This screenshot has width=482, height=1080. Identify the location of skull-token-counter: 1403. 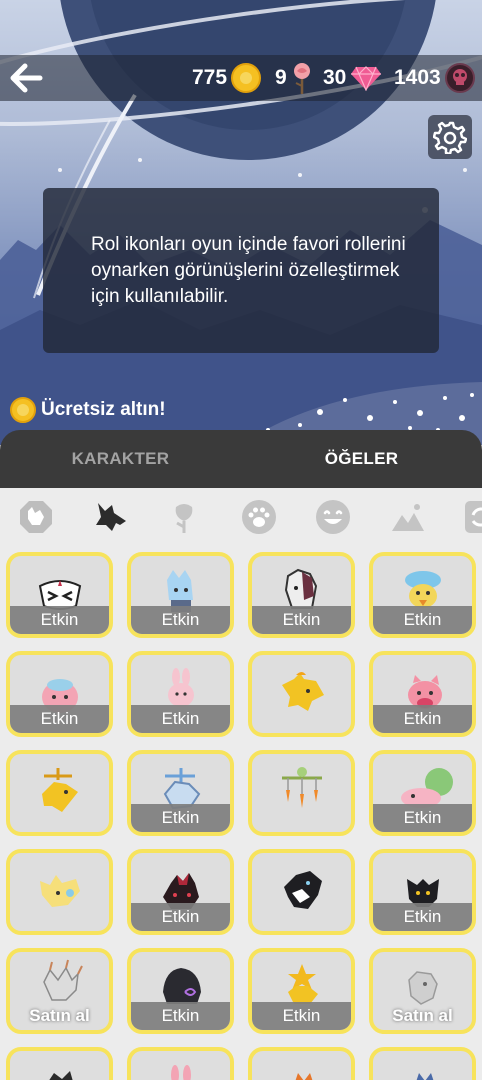
(434, 78).